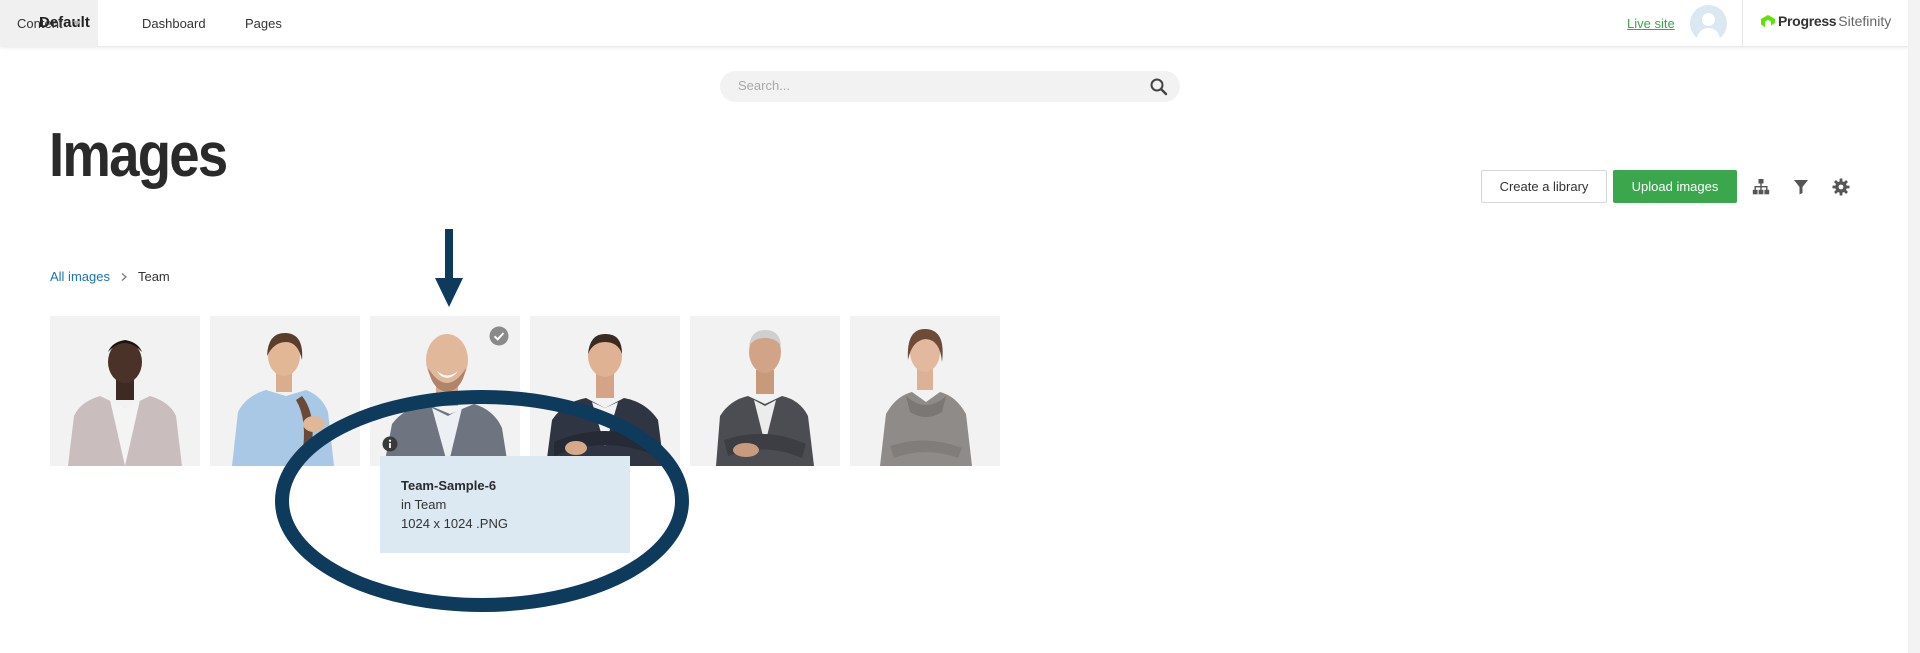 The height and width of the screenshot is (653, 1920). I want to click on filter-icon, so click(1801, 187).